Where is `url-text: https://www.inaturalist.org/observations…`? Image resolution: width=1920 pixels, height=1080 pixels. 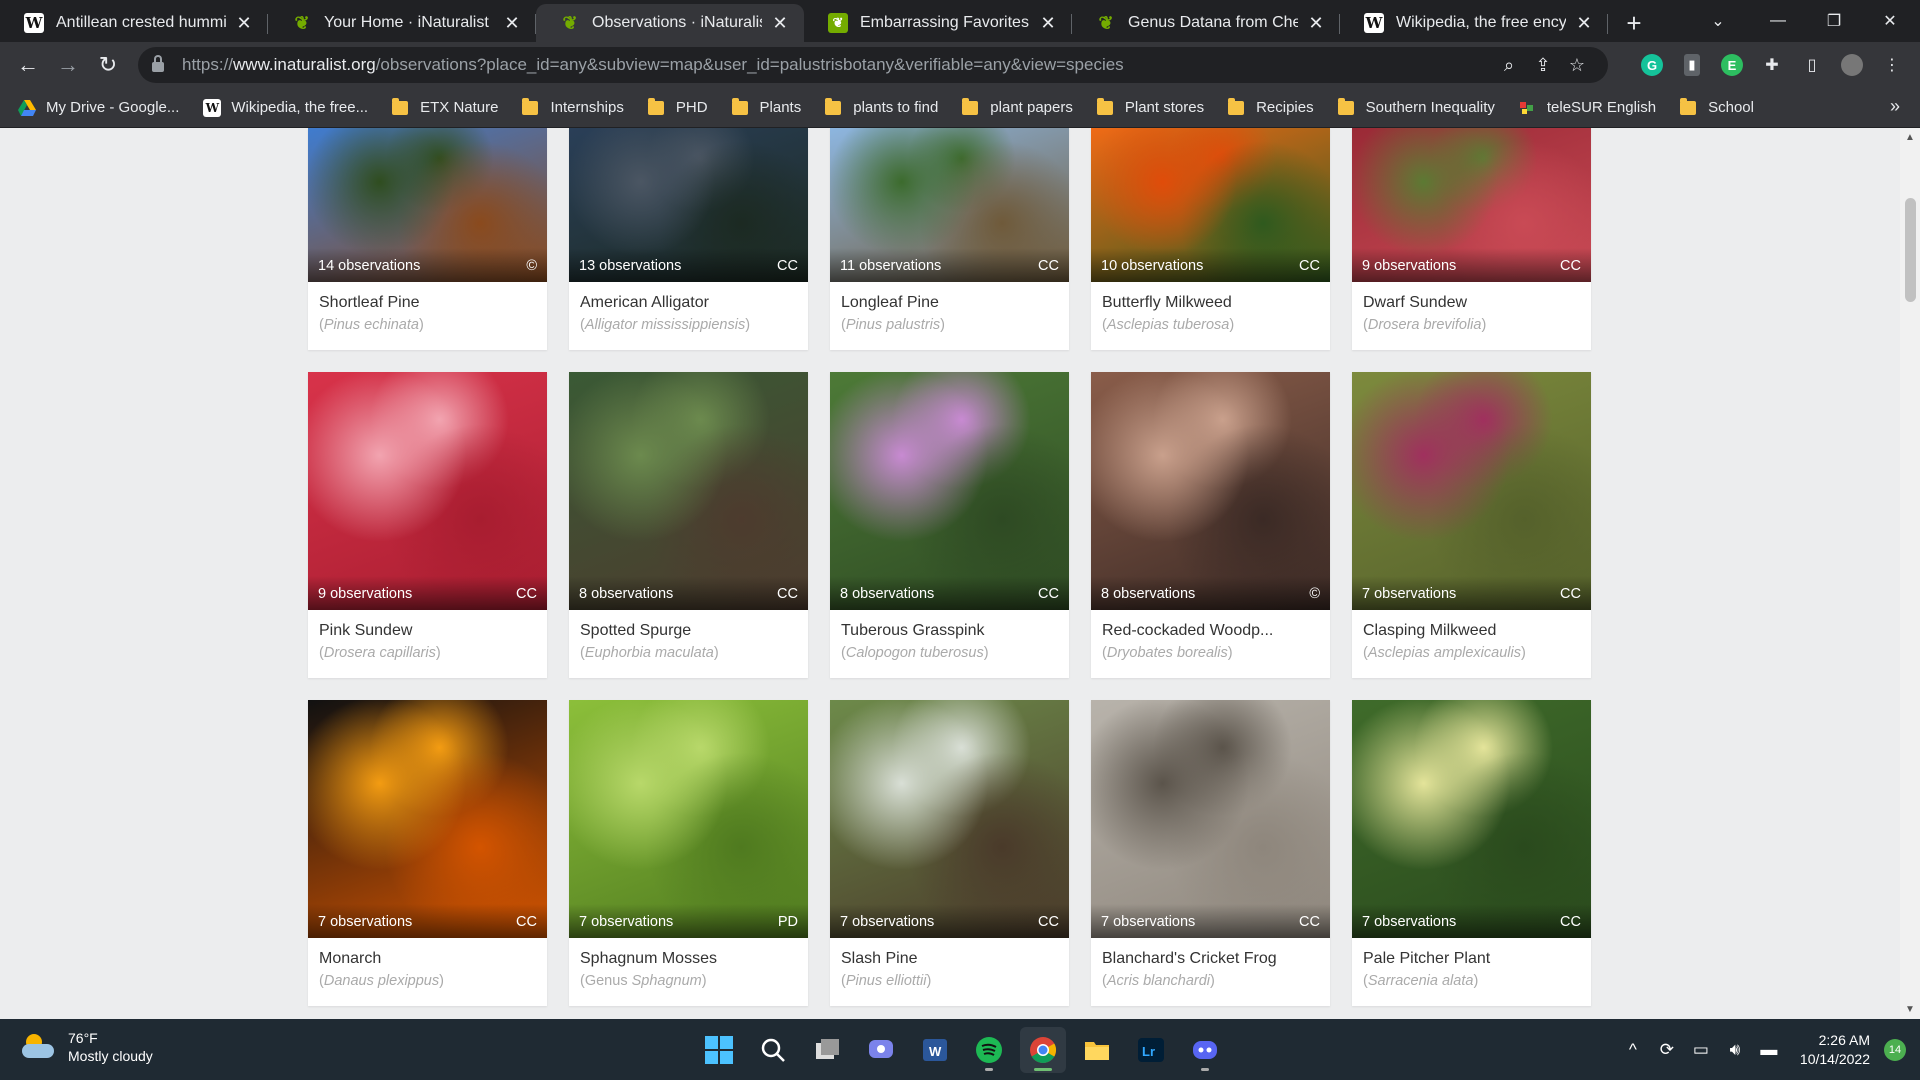 url-text: https://www.inaturalist.org/observations… is located at coordinates (837, 65).